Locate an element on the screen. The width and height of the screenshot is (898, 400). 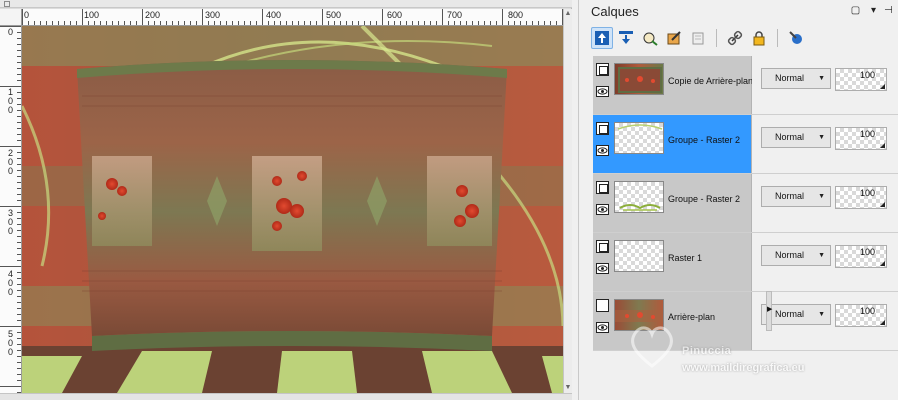
lock-icon is located at coordinates (759, 38).